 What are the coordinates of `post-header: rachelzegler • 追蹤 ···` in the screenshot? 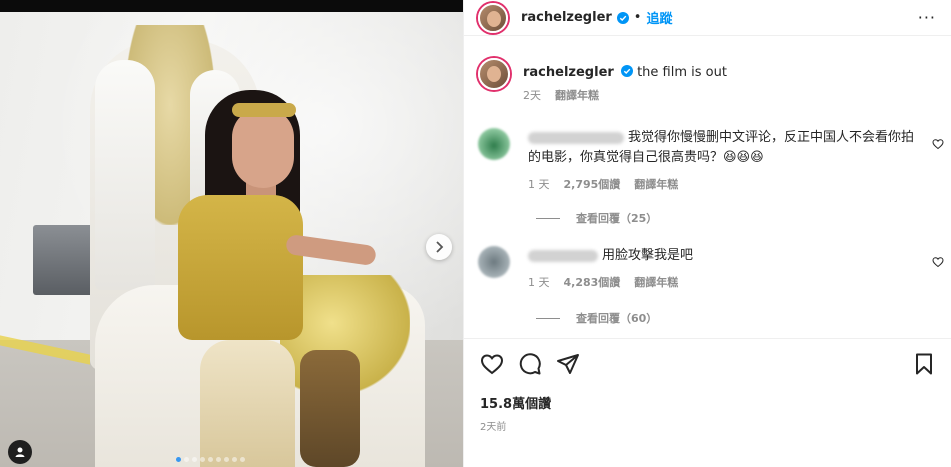 It's located at (707, 18).